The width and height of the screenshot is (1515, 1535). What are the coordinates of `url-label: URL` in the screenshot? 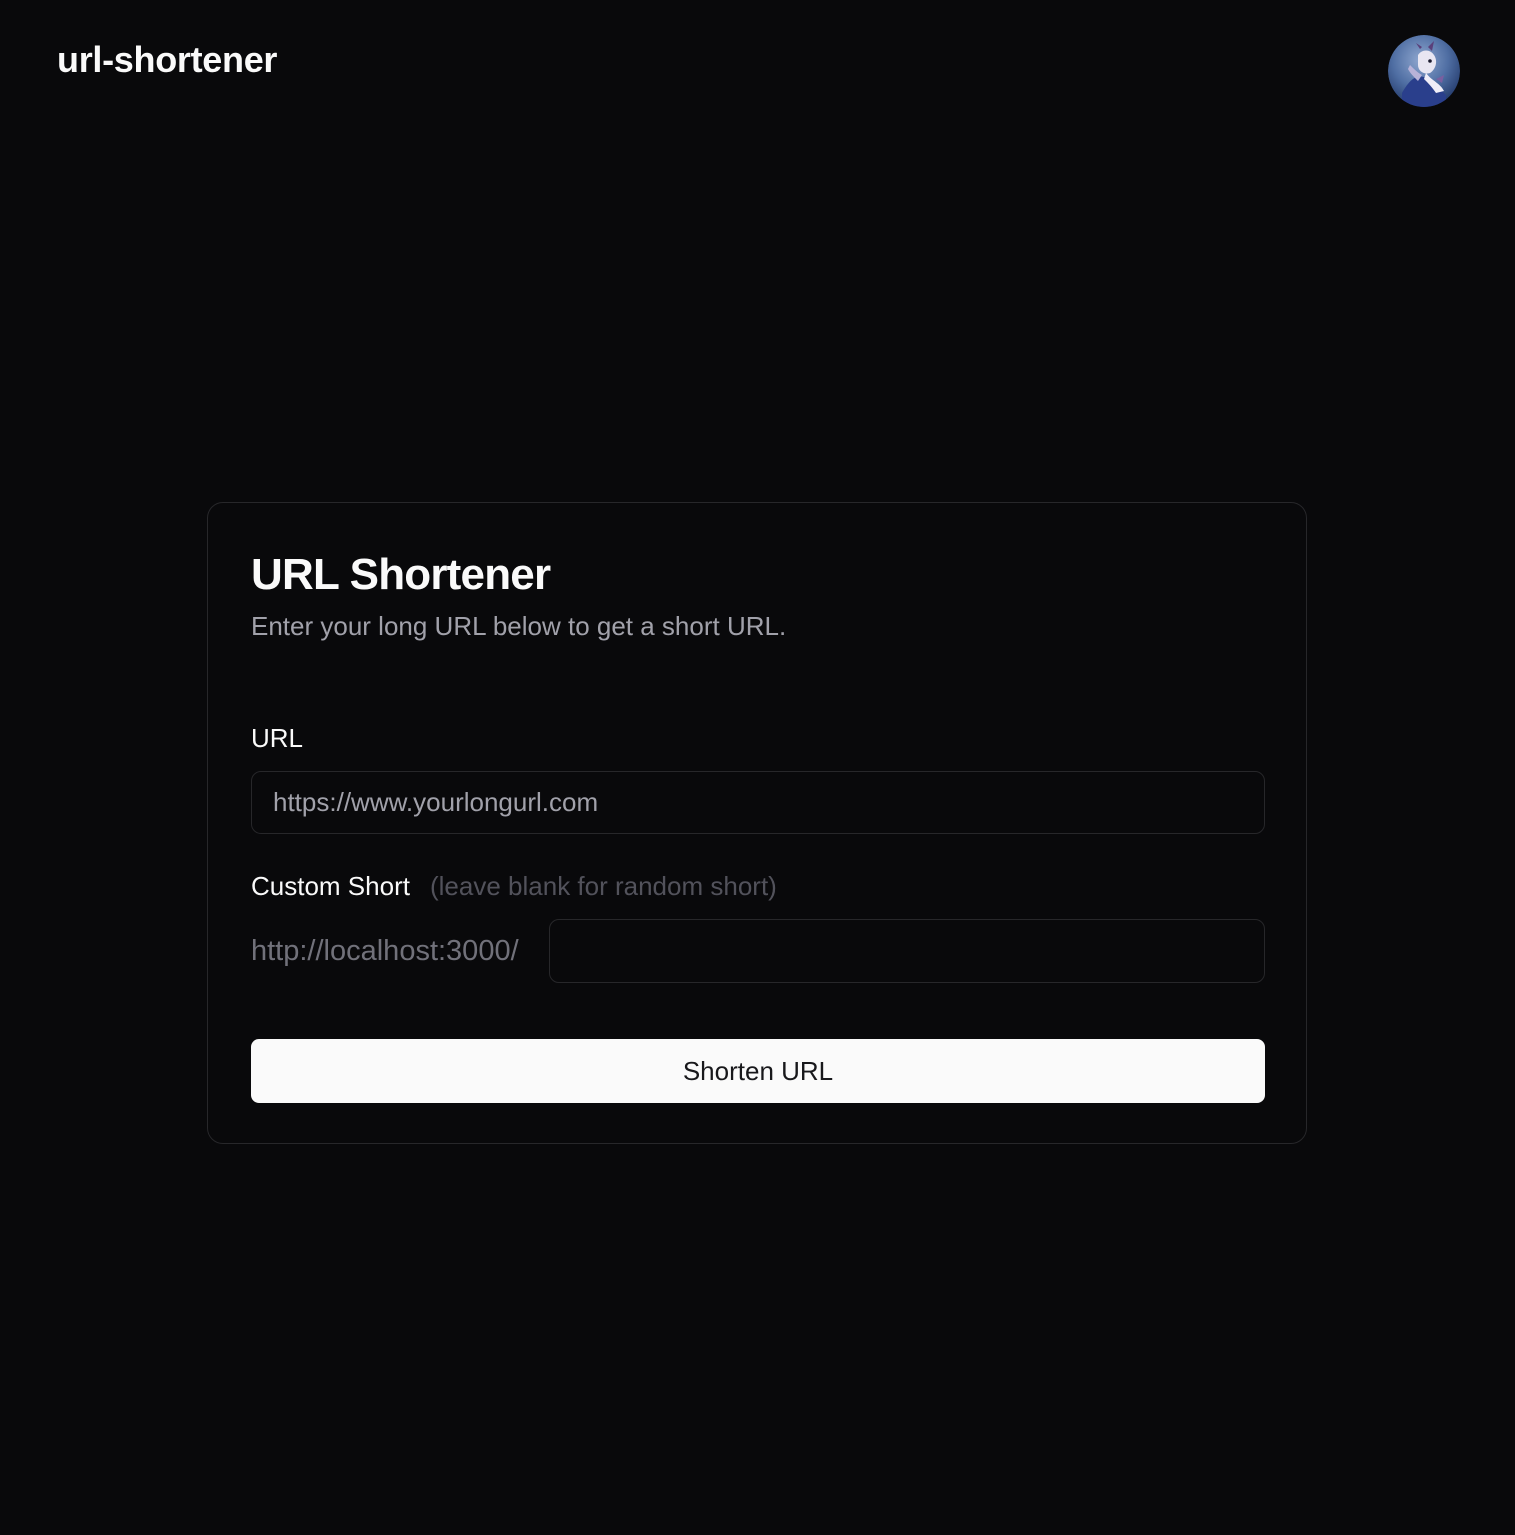 It's located at (277, 738).